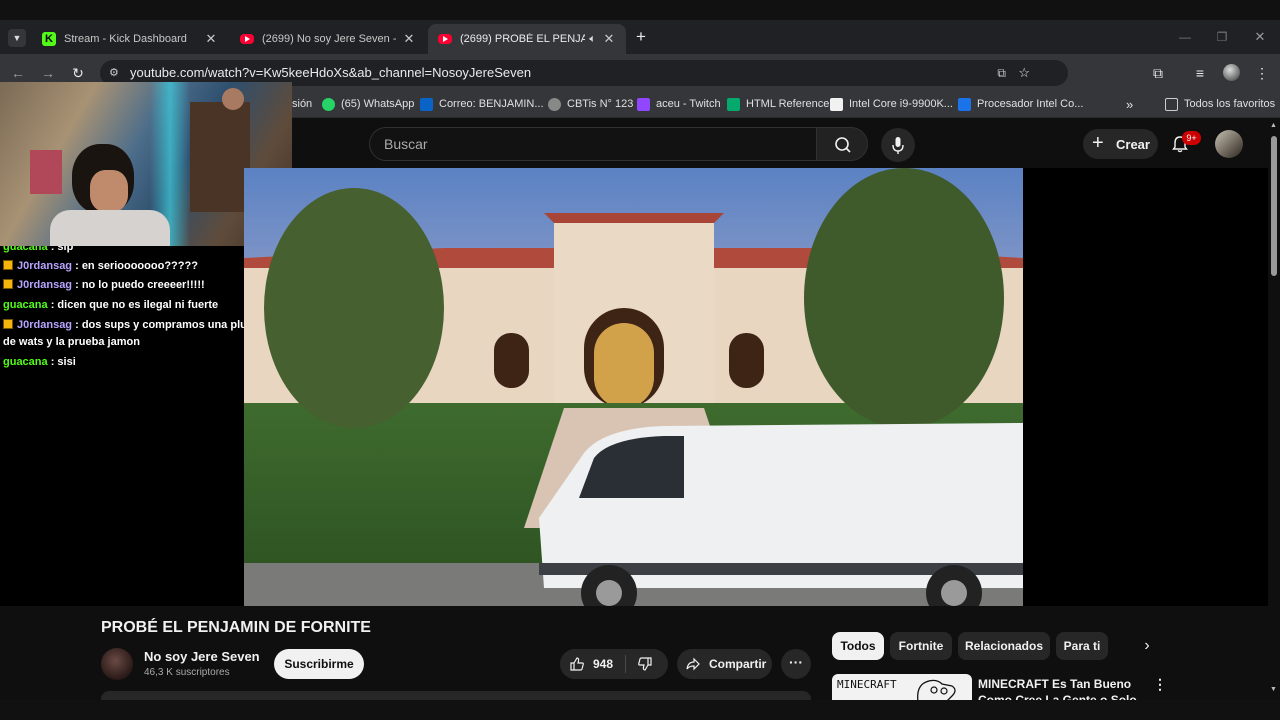  I want to click on scroll-up-arrow-icon: ▲, so click(1273, 125).